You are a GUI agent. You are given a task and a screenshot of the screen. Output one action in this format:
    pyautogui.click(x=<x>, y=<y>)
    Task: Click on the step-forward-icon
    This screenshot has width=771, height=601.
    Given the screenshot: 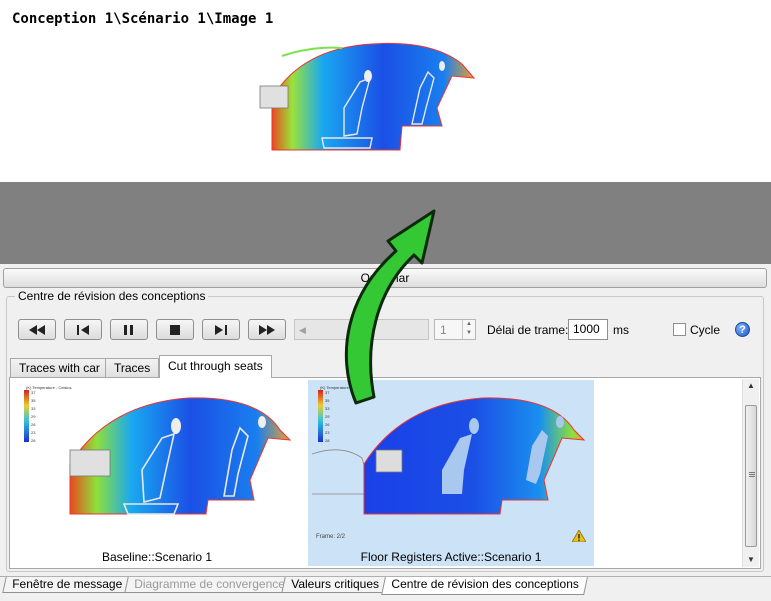 What is the action you would take?
    pyautogui.click(x=221, y=329)
    